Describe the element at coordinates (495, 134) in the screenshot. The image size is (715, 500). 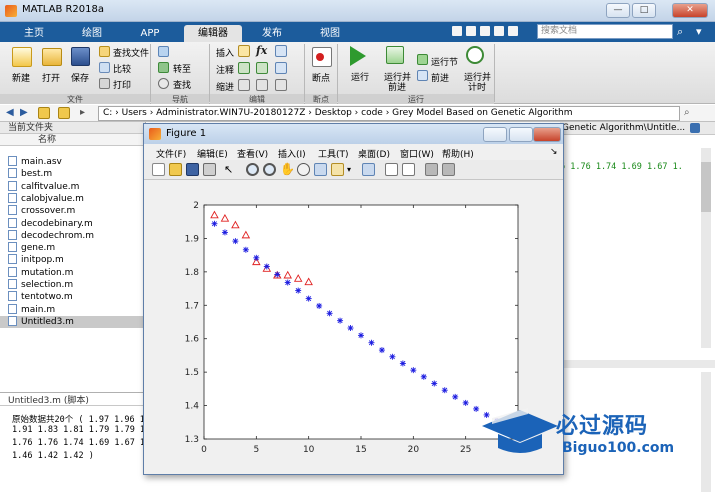
I see `figure-minimize-button` at that location.